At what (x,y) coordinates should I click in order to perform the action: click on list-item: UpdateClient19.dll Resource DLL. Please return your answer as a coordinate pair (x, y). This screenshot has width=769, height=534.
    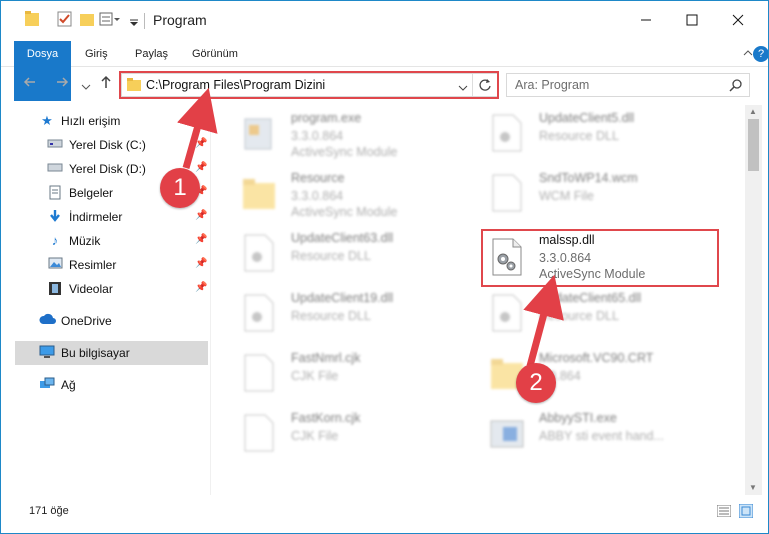
    Looking at the image, I should click on (353, 315).